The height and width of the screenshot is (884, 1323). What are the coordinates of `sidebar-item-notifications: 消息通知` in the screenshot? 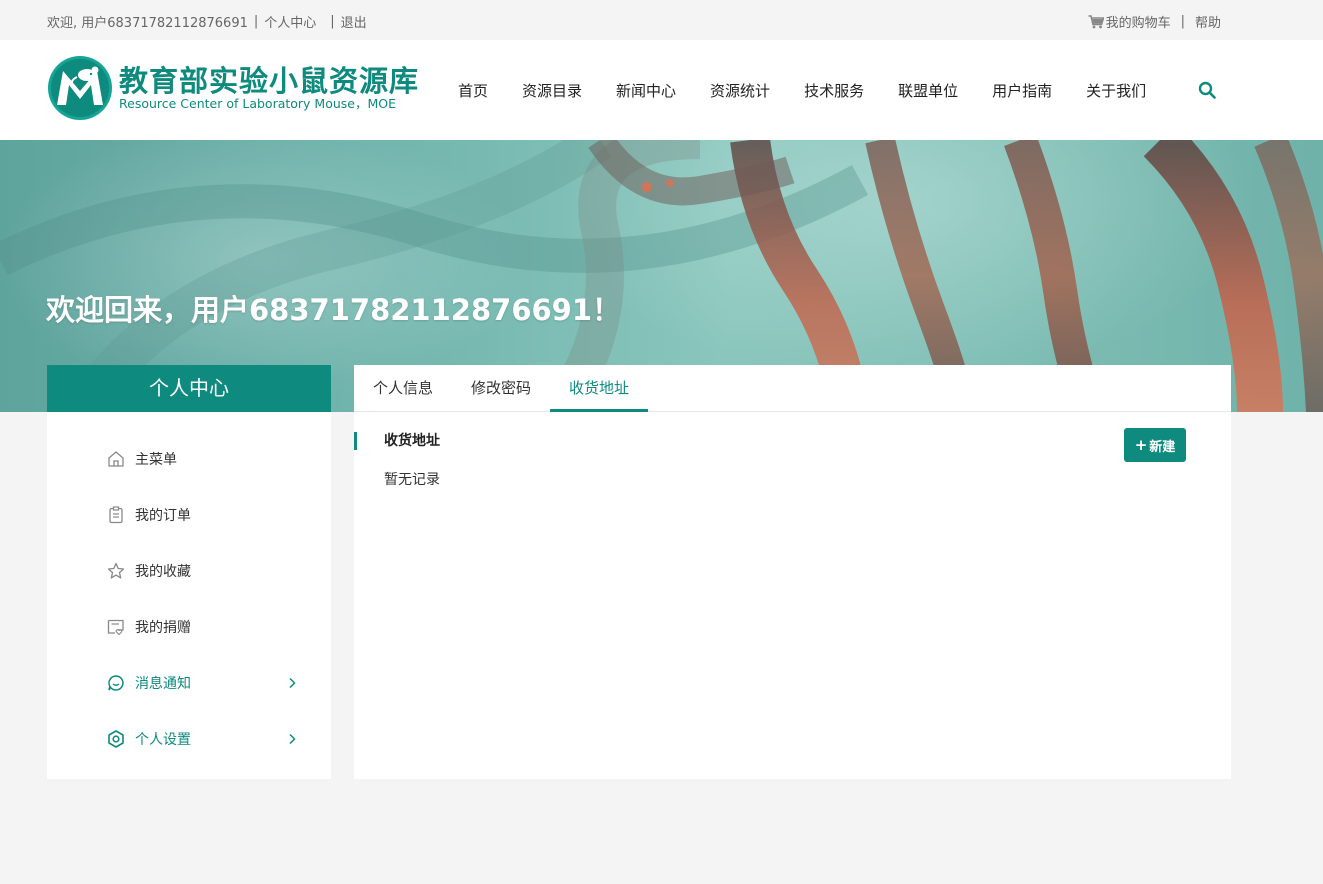 It's located at (189, 683).